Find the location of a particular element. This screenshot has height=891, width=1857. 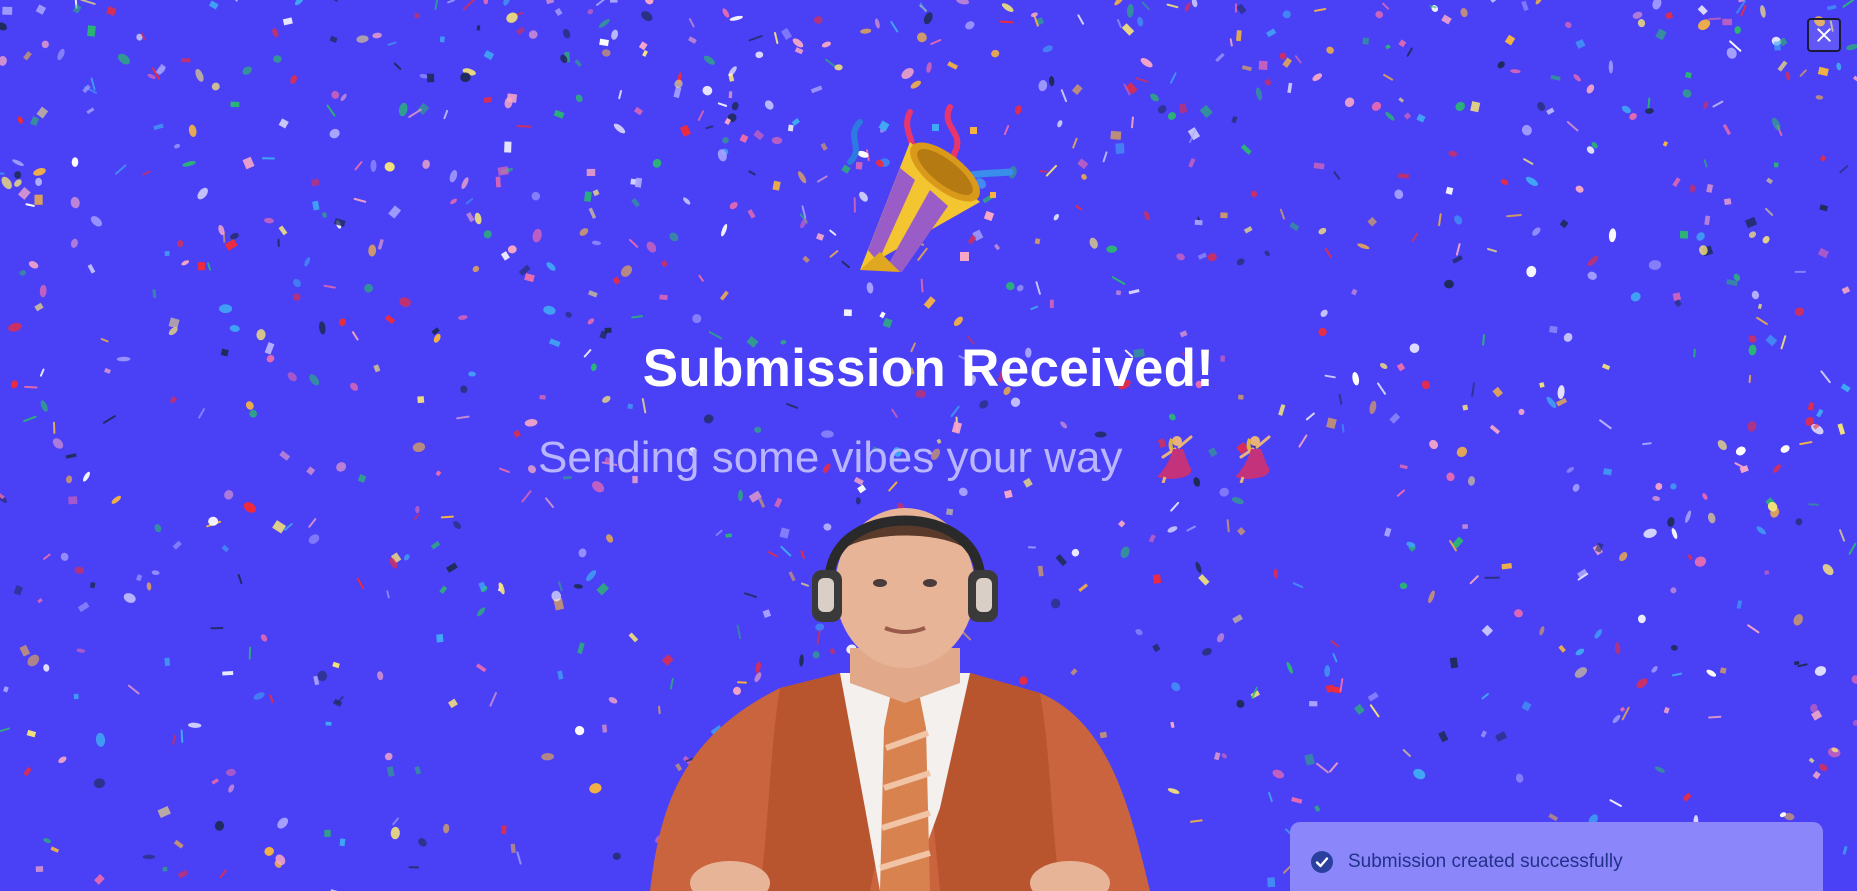

close-button is located at coordinates (1824, 35).